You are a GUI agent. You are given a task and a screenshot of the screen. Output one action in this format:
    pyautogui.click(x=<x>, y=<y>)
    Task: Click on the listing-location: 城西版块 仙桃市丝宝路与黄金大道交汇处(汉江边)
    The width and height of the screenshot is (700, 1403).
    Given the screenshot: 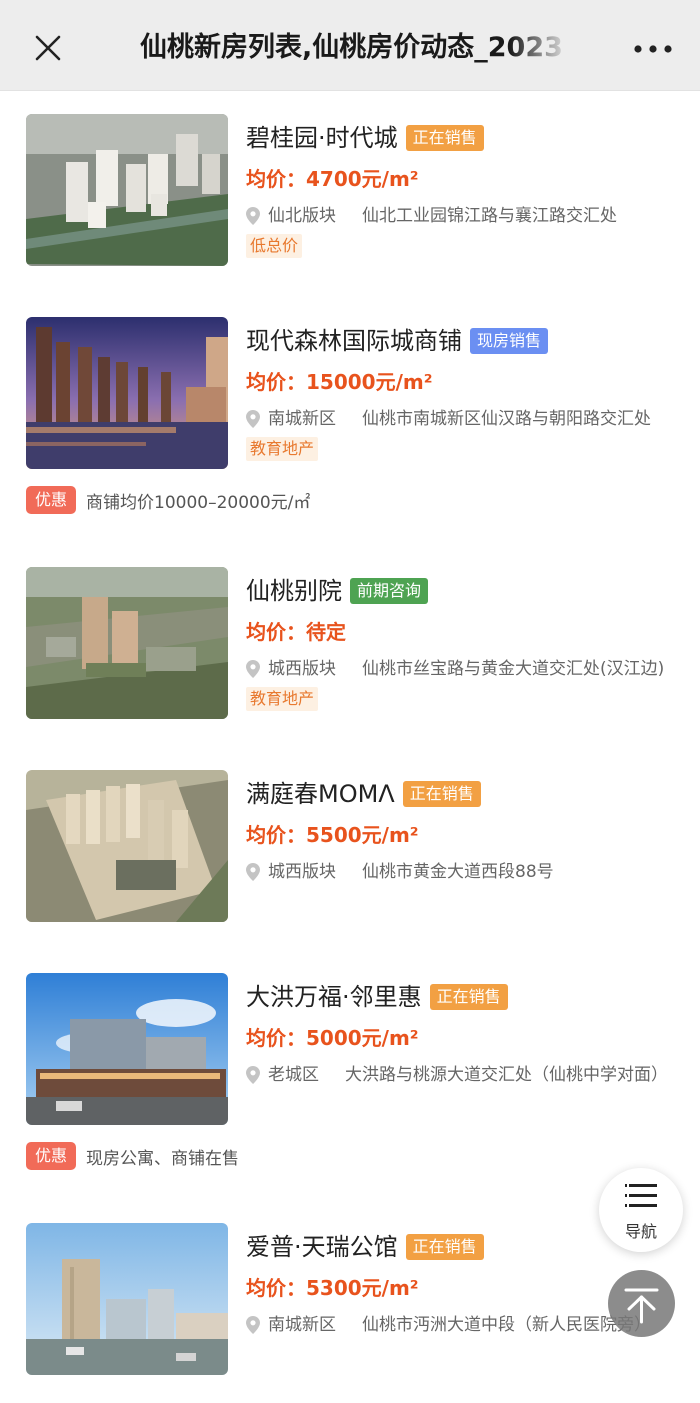 What is the action you would take?
    pyautogui.click(x=461, y=669)
    